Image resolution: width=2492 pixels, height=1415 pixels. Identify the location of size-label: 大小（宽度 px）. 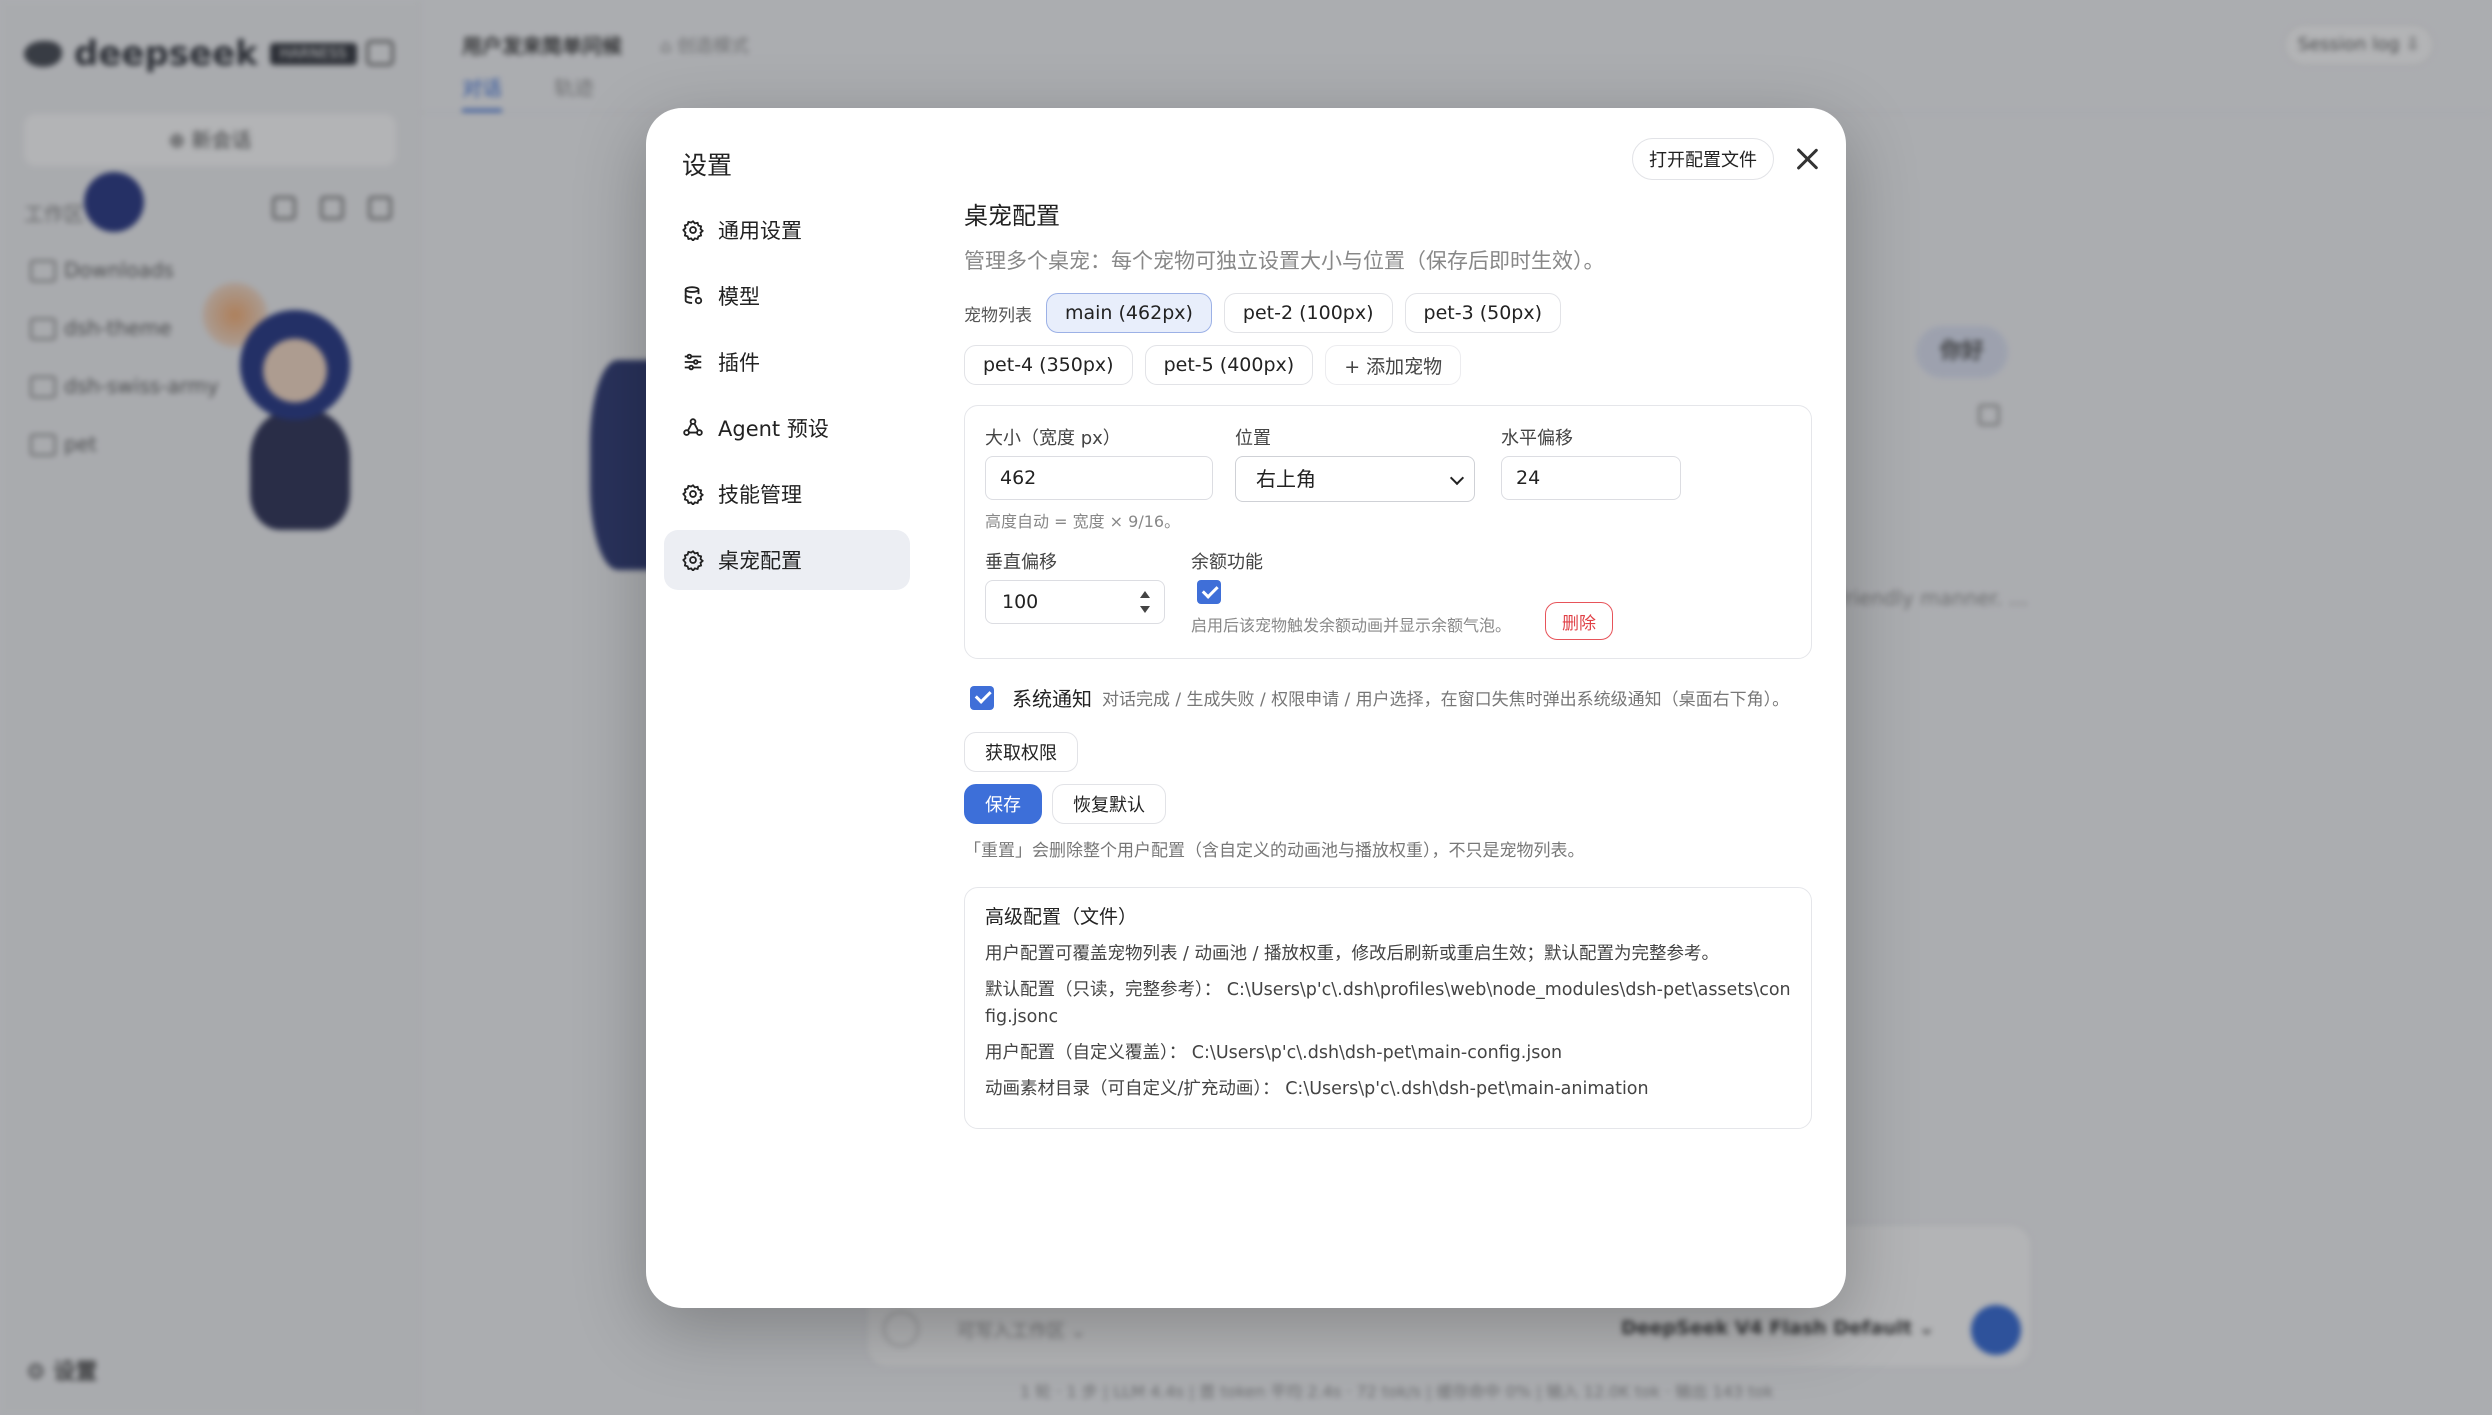
(1053, 438).